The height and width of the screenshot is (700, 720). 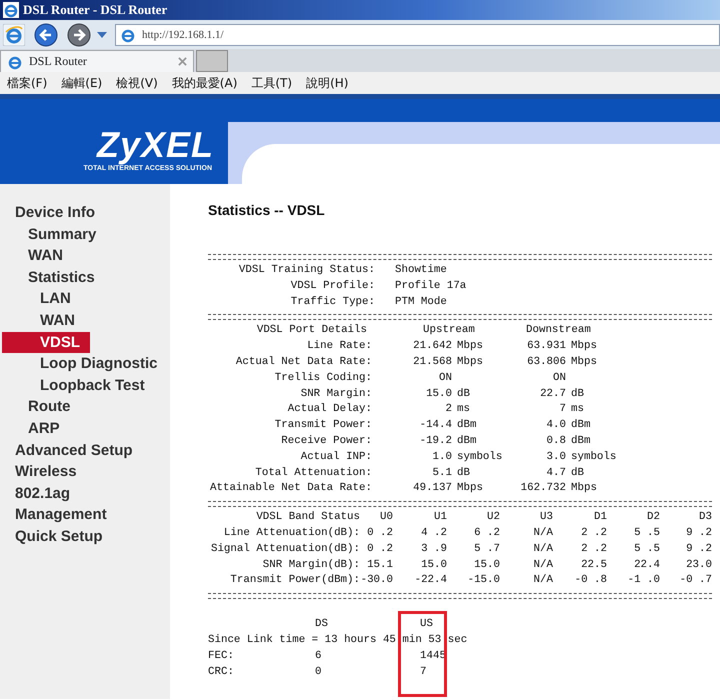 I want to click on column-header: U1, so click(x=440, y=518).